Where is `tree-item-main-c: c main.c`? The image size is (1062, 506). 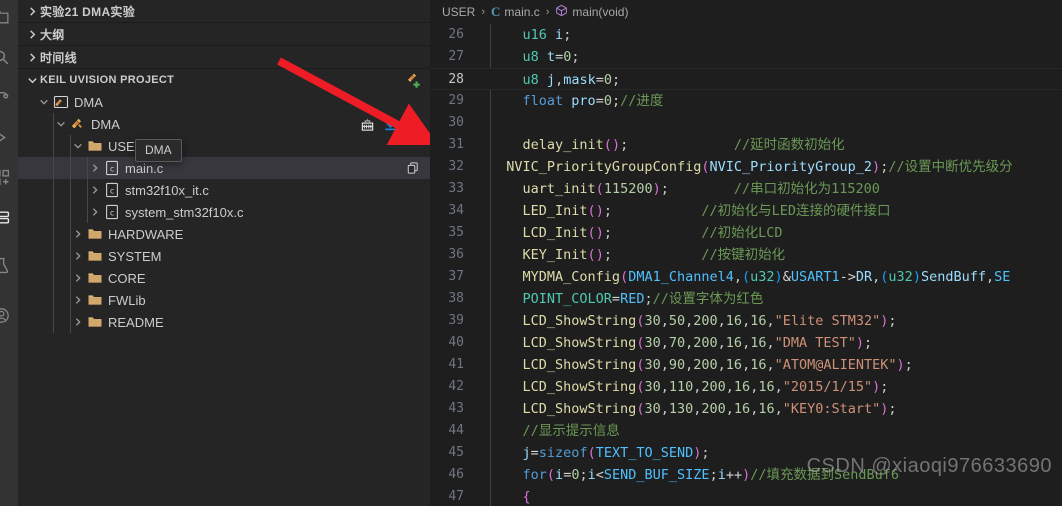 tree-item-main-c: c main.c is located at coordinates (224, 168).